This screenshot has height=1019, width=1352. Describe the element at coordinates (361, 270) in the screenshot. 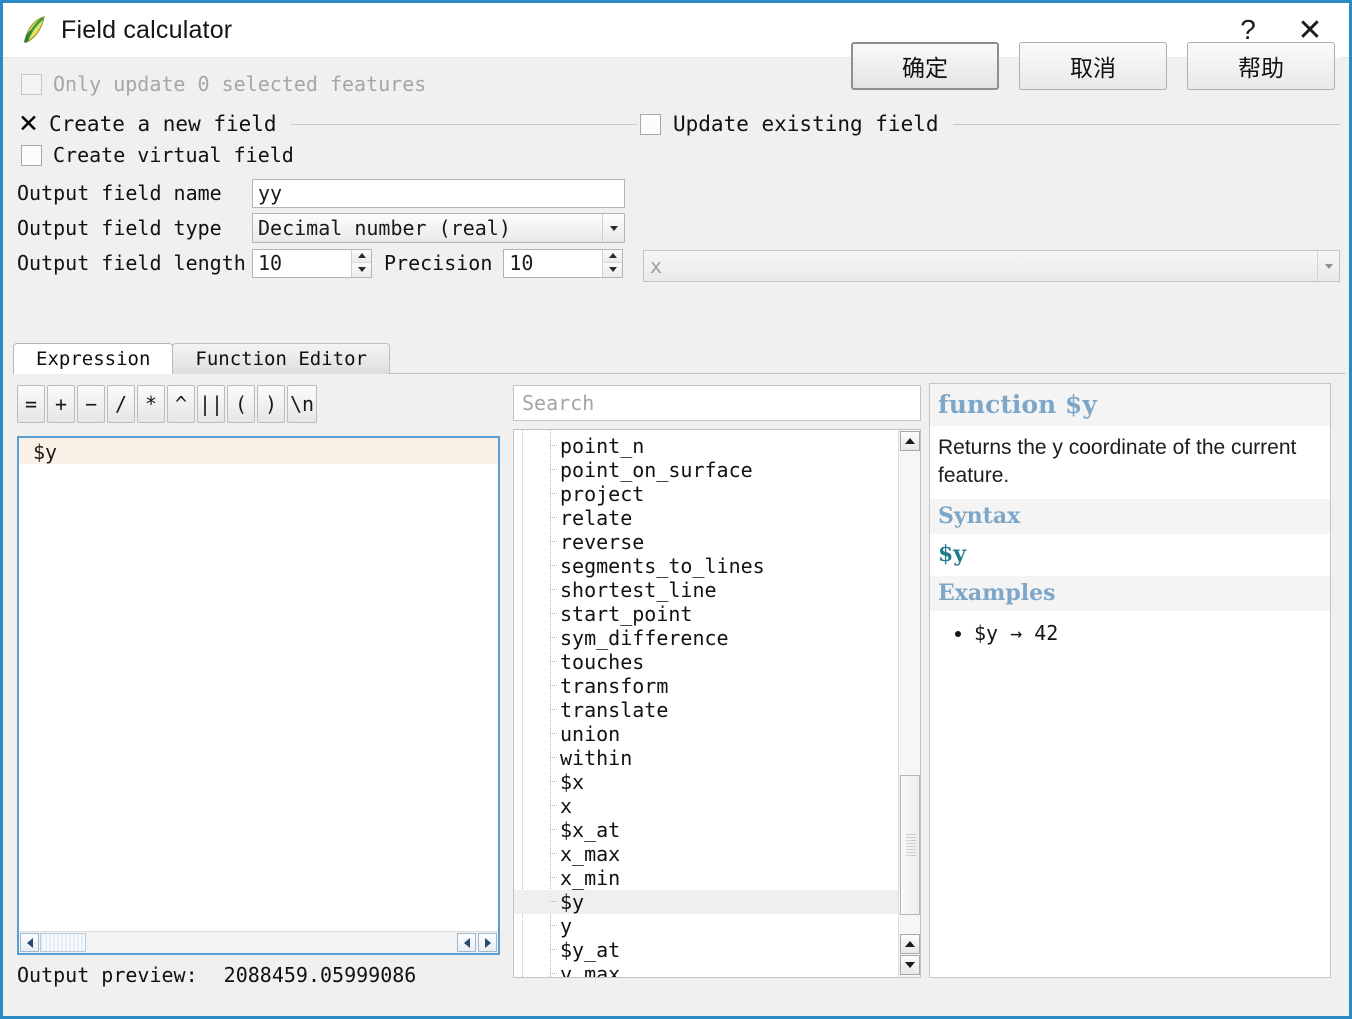

I see `length-spin-down-icon` at that location.